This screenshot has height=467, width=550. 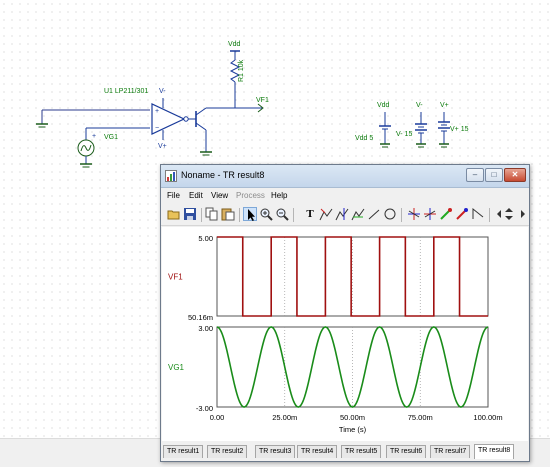 What do you see at coordinates (171, 176) in the screenshot?
I see `app-icon` at bounding box center [171, 176].